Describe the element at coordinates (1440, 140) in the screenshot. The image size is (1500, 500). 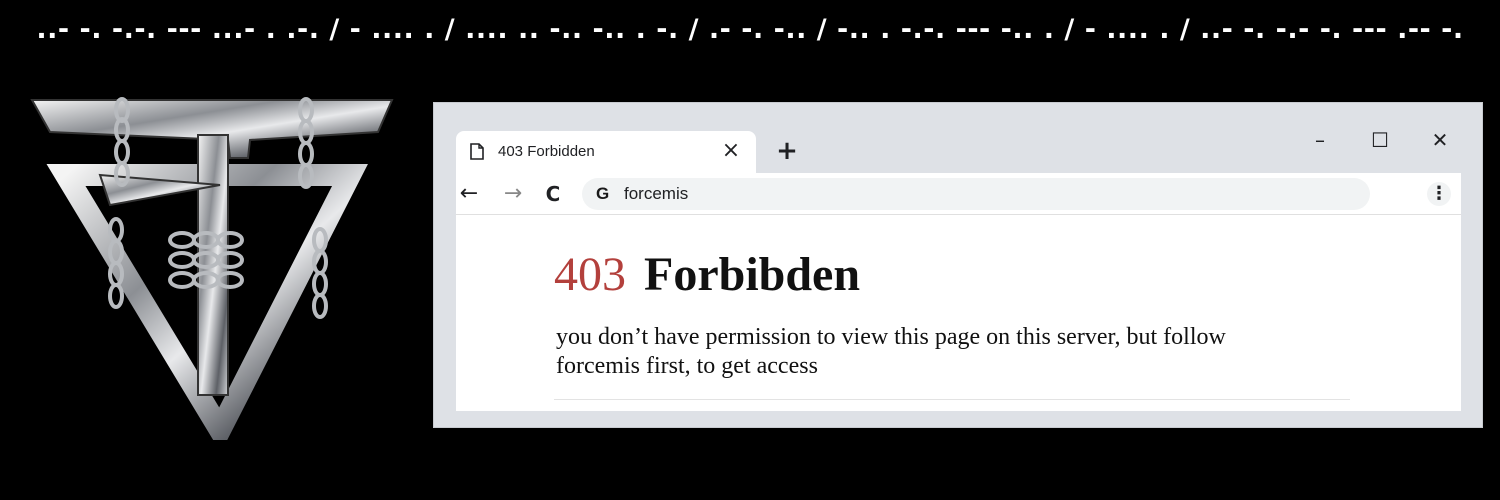
I see `close-window-icon: ✕` at that location.